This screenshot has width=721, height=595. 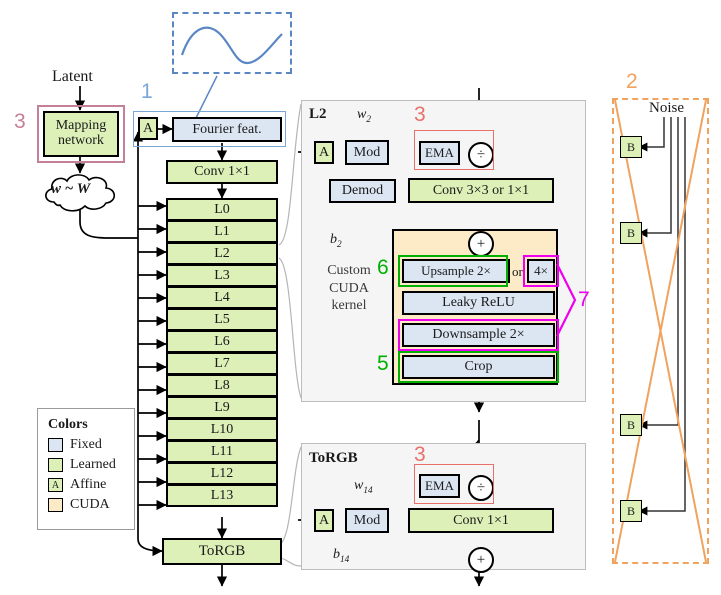 I want to click on layer-box-7: L7, so click(x=222, y=363).